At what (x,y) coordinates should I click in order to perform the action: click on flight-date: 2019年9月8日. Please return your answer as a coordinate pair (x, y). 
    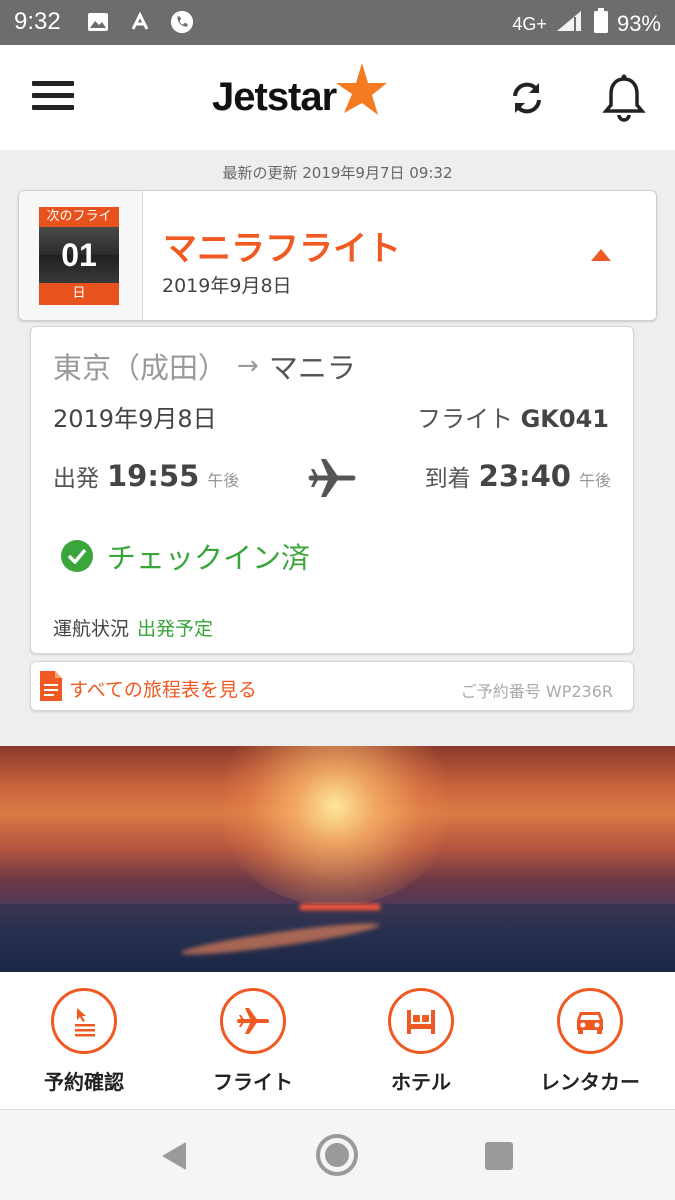
    Looking at the image, I should click on (135, 419).